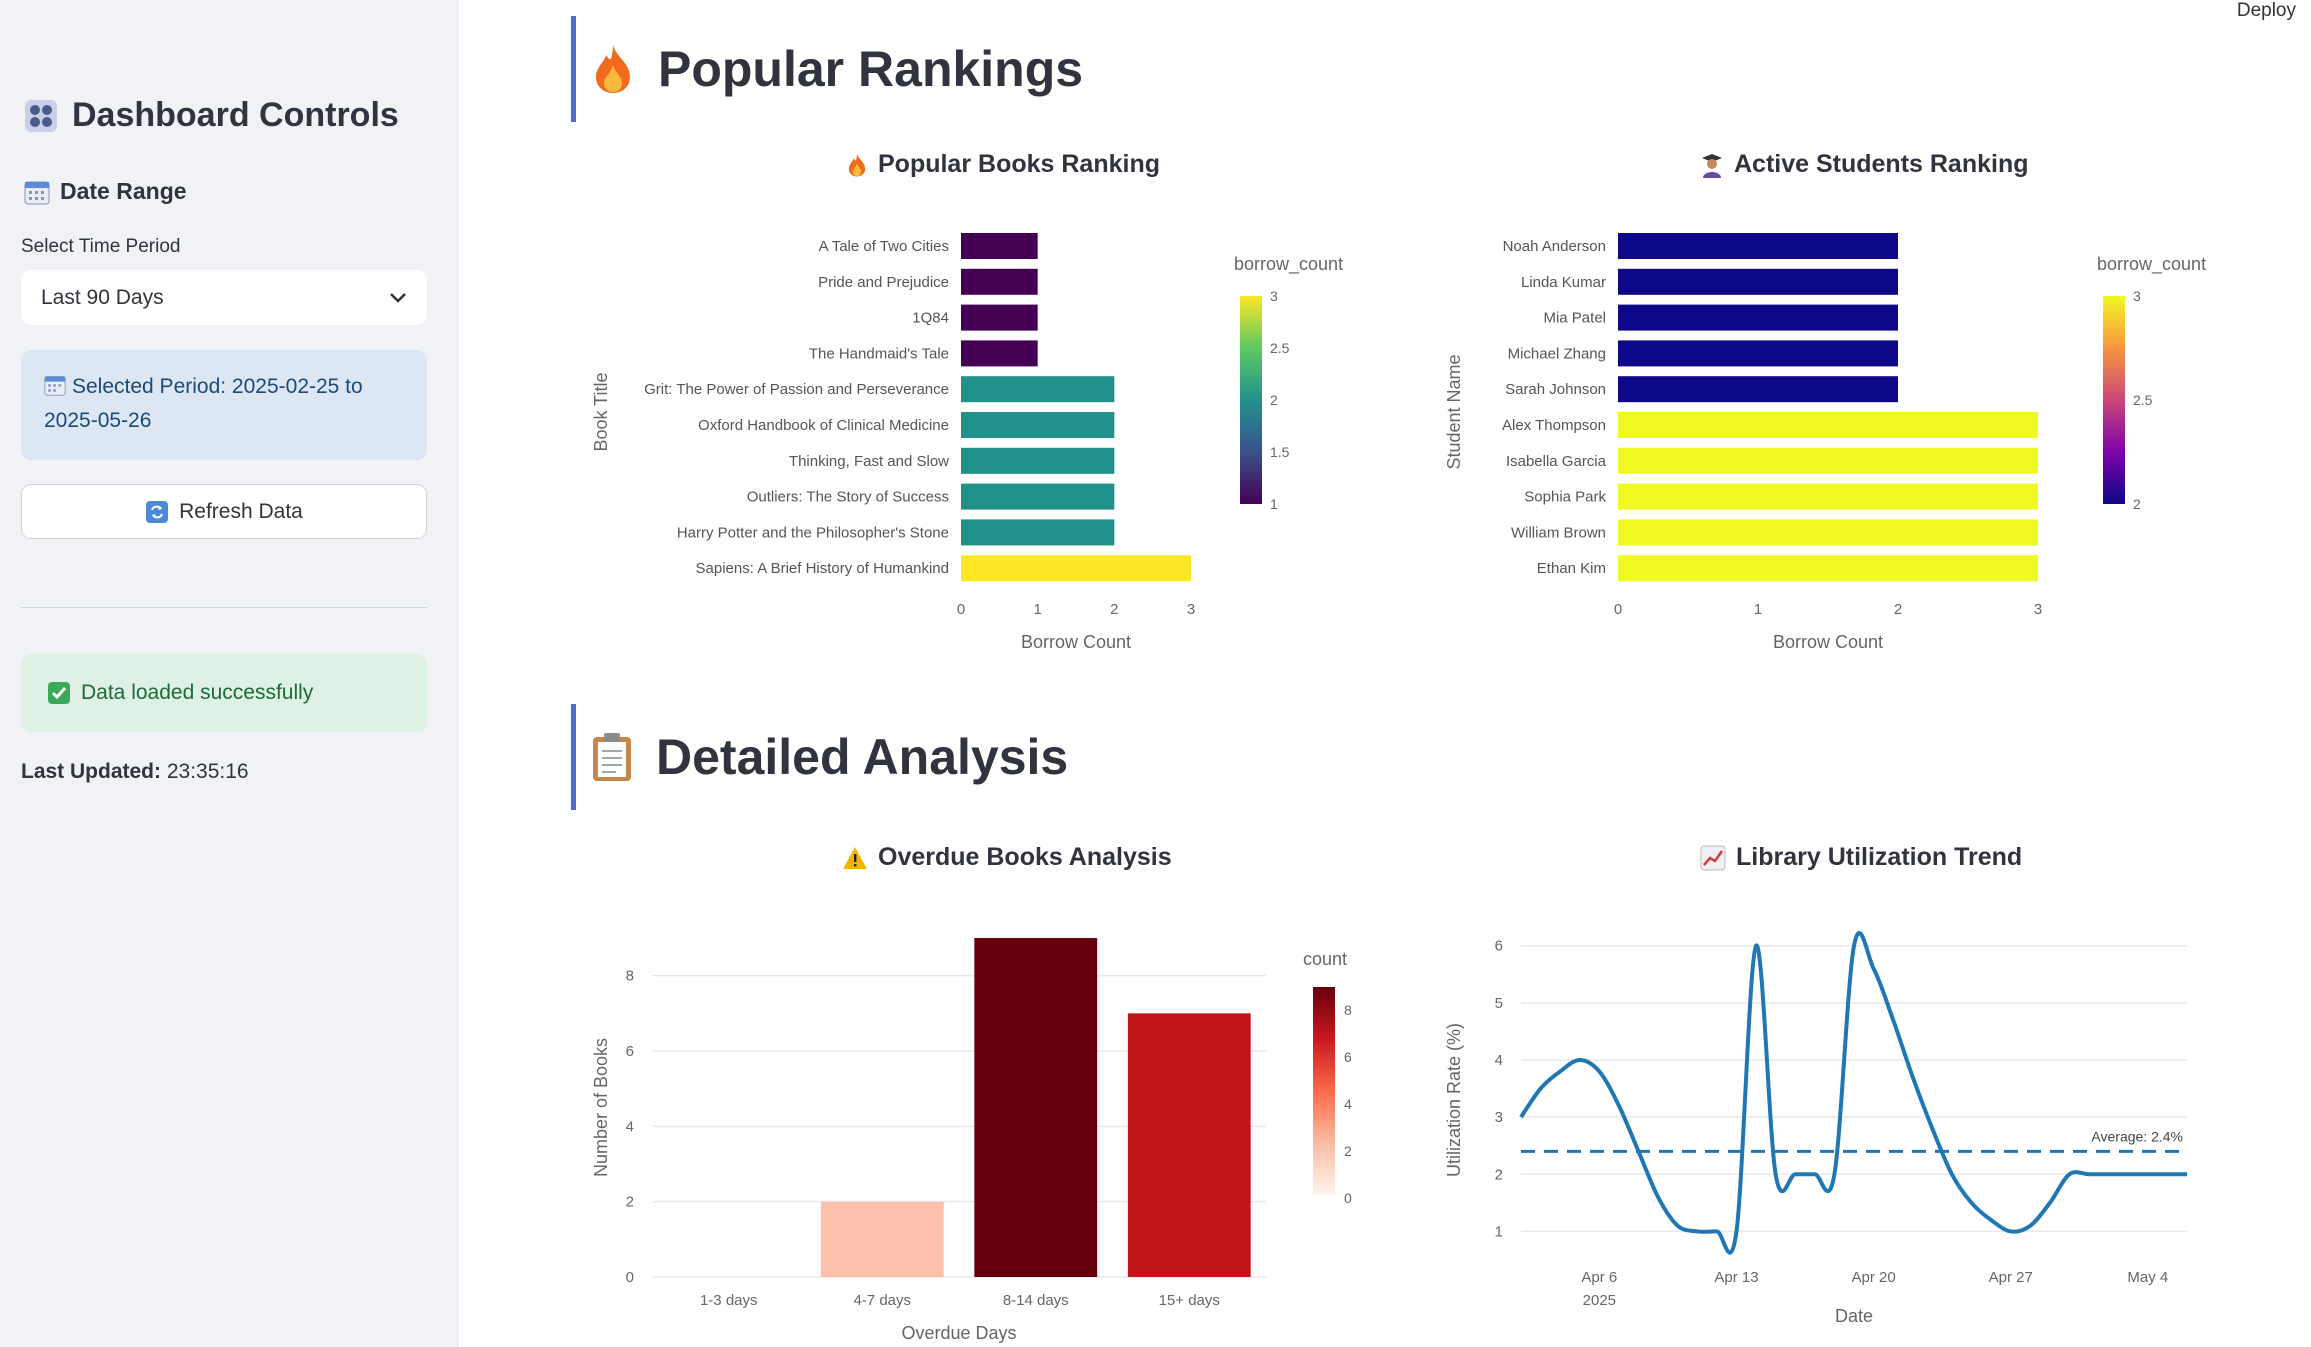 This screenshot has width=2311, height=1347. Describe the element at coordinates (1280, 452) in the screenshot. I see `colorbar-tick: 1.5` at that location.